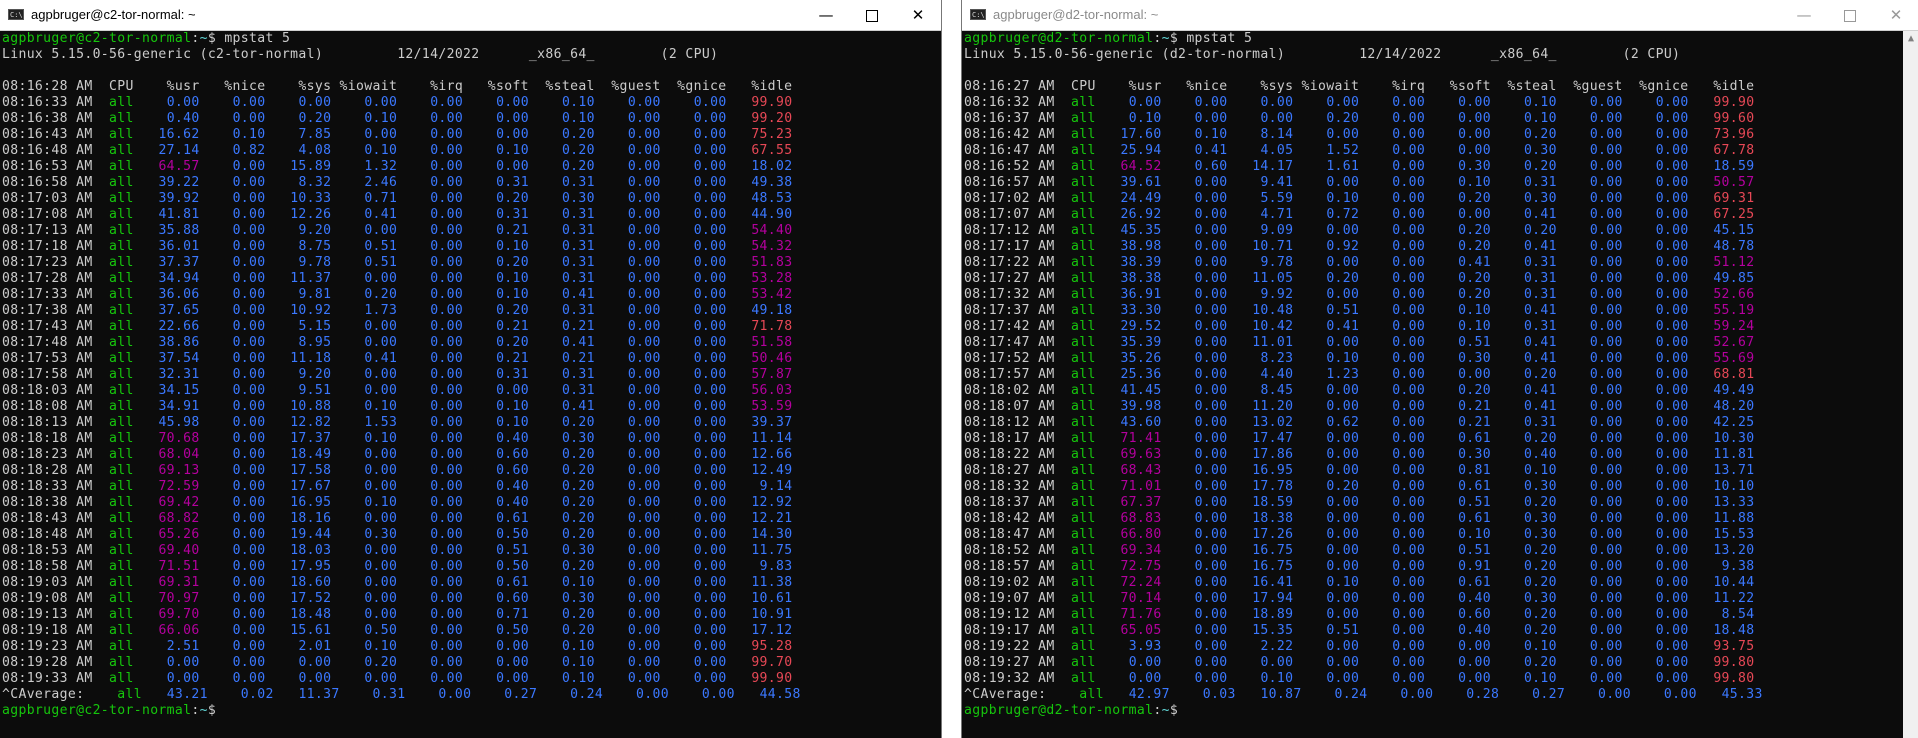 The width and height of the screenshot is (1918, 738). I want to click on row-value: 41.45, so click(1141, 390).